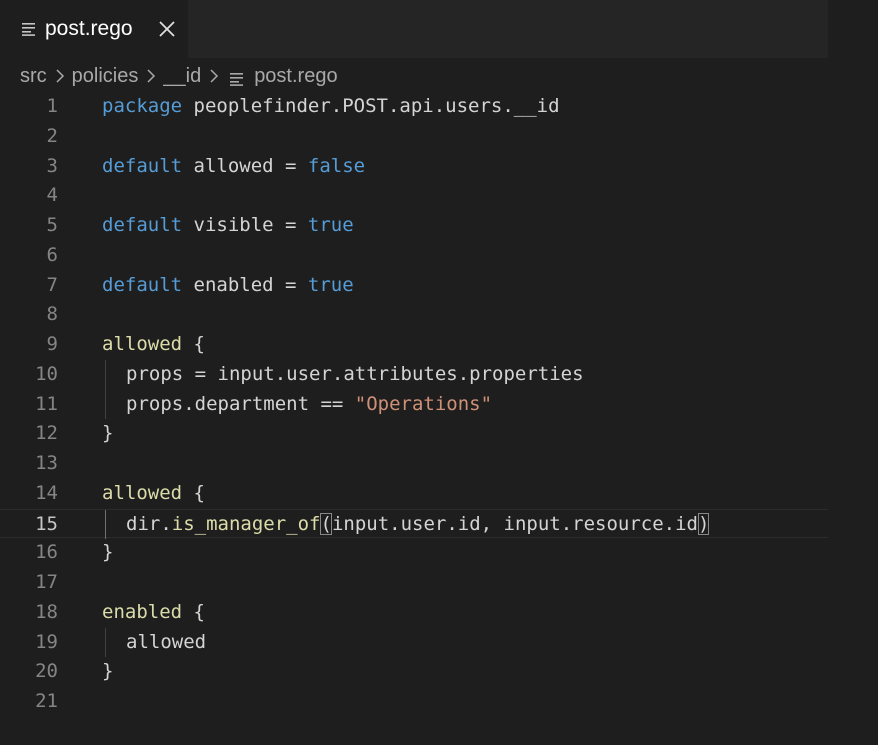  Describe the element at coordinates (423, 403) in the screenshot. I see `code-token: "Operations"` at that location.